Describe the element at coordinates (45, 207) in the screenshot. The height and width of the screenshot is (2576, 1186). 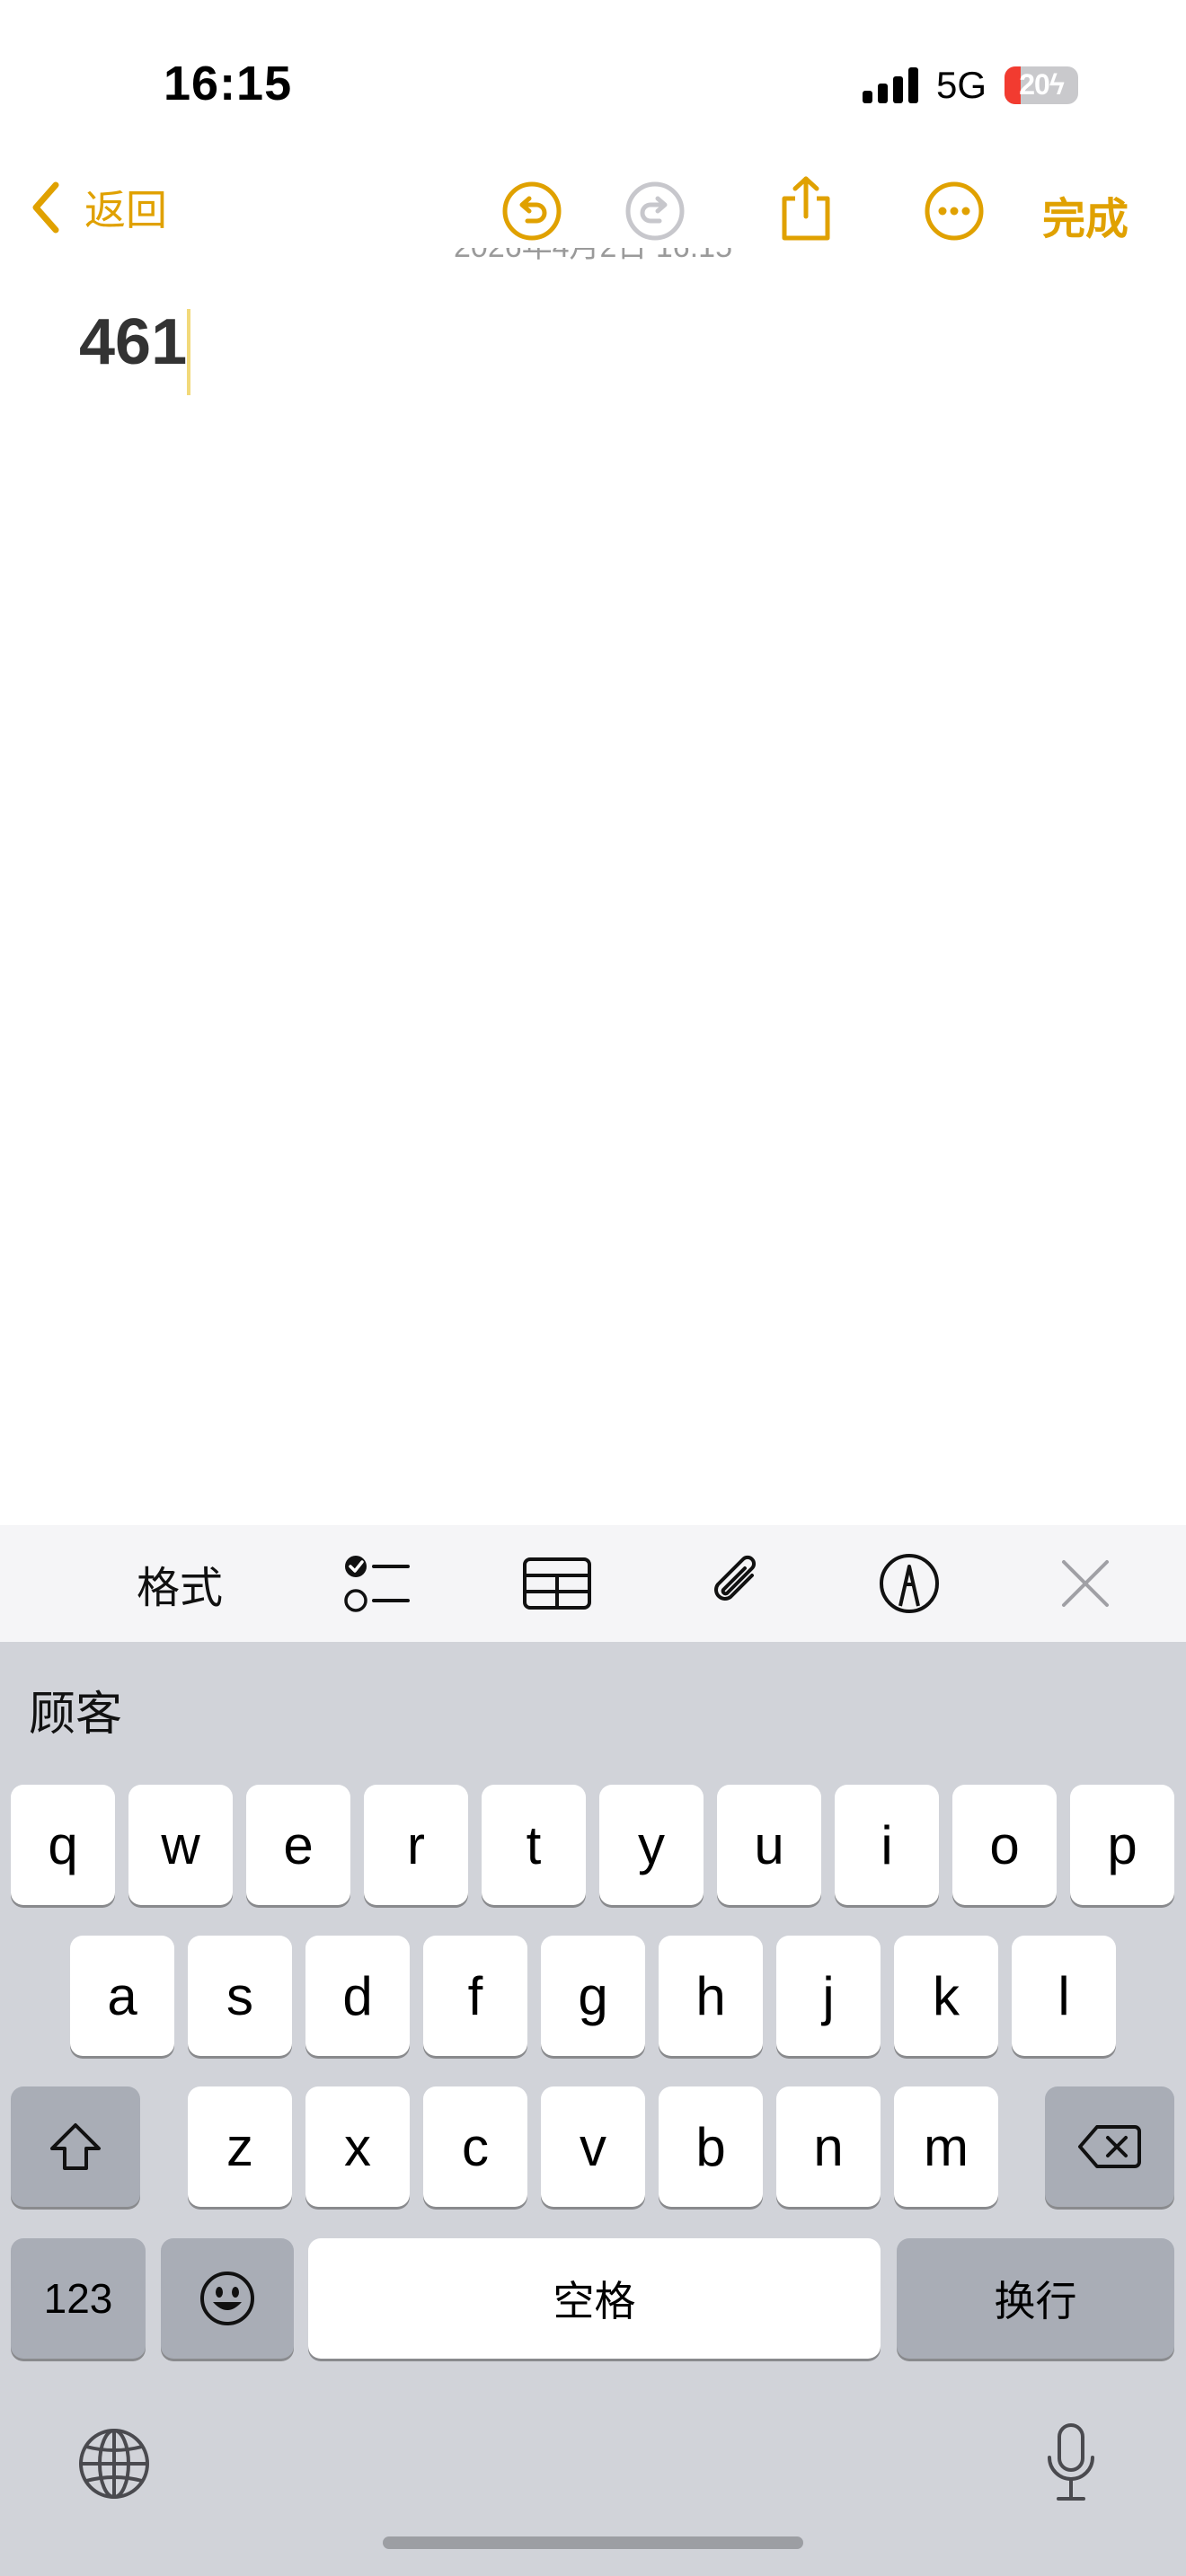
I see `chevron-left-icon` at that location.